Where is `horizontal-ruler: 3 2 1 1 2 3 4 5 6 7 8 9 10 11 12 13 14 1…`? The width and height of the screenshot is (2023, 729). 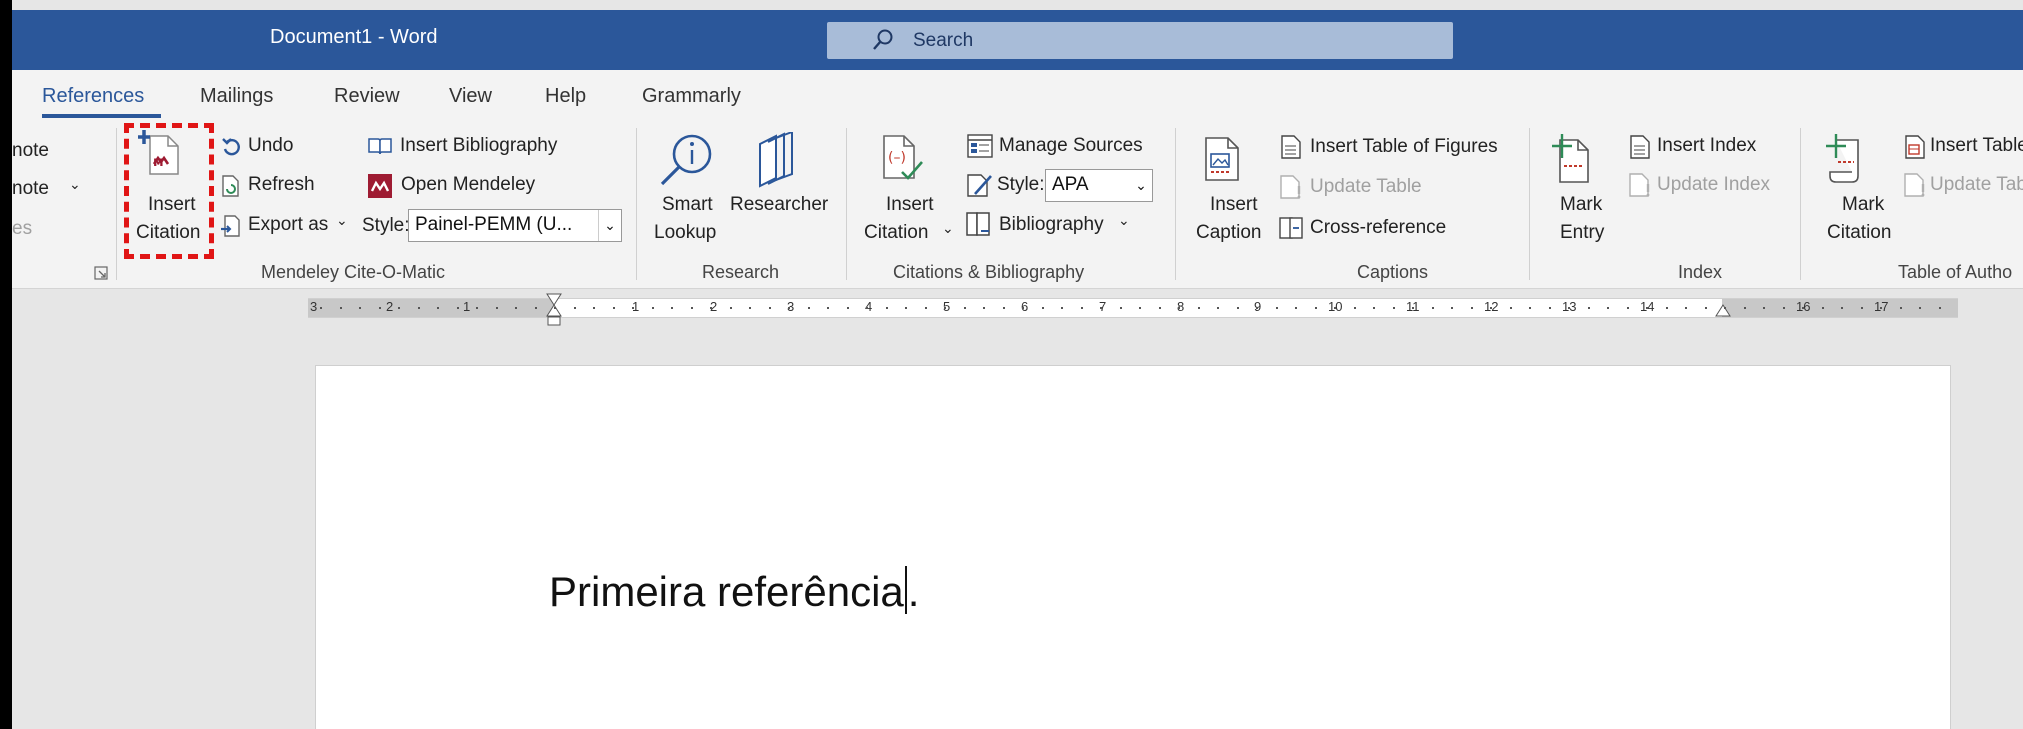 horizontal-ruler: 3 2 1 1 2 3 4 5 6 7 8 9 10 11 12 13 14 1… is located at coordinates (1133, 309).